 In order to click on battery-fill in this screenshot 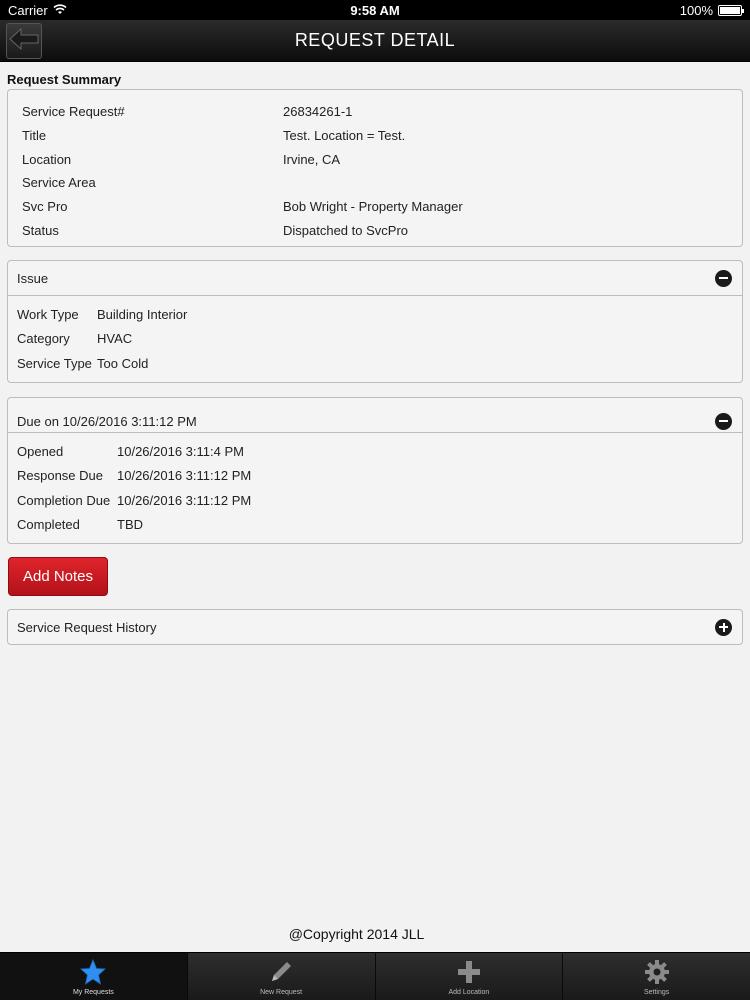, I will do `click(730, 10)`.